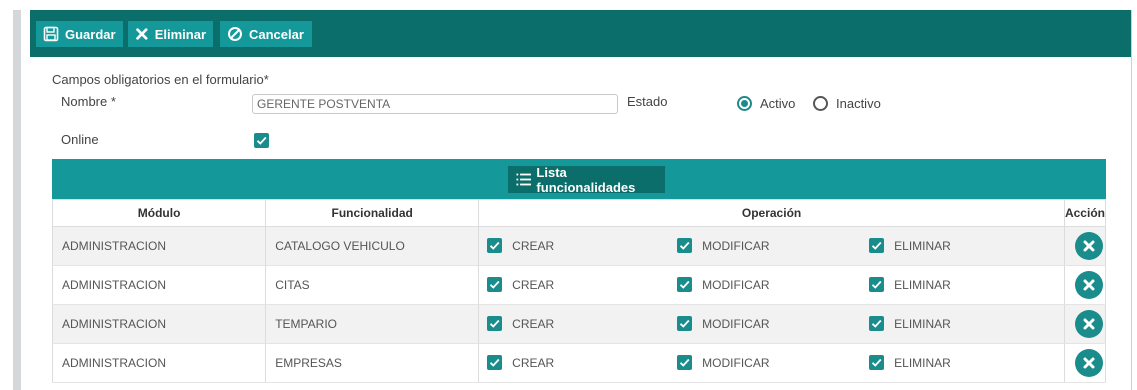 The height and width of the screenshot is (390, 1137). Describe the element at coordinates (180, 34) in the screenshot. I see `delete-label: Eliminar` at that location.